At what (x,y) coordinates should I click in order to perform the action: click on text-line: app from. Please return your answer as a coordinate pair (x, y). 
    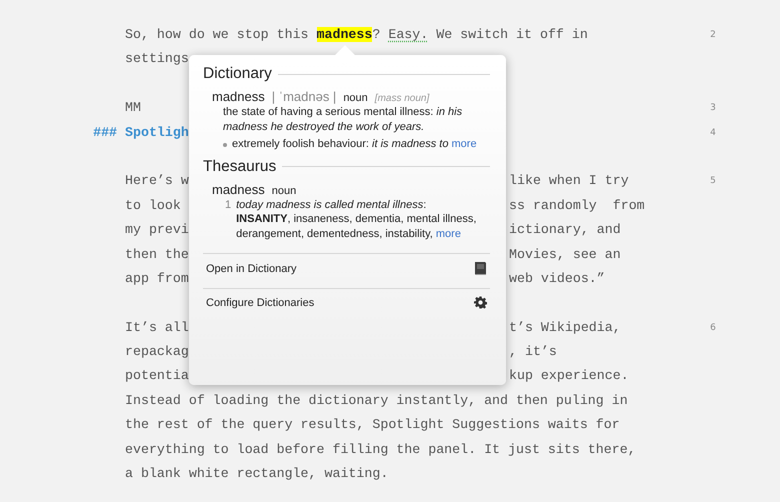
    Looking at the image, I should click on (157, 278).